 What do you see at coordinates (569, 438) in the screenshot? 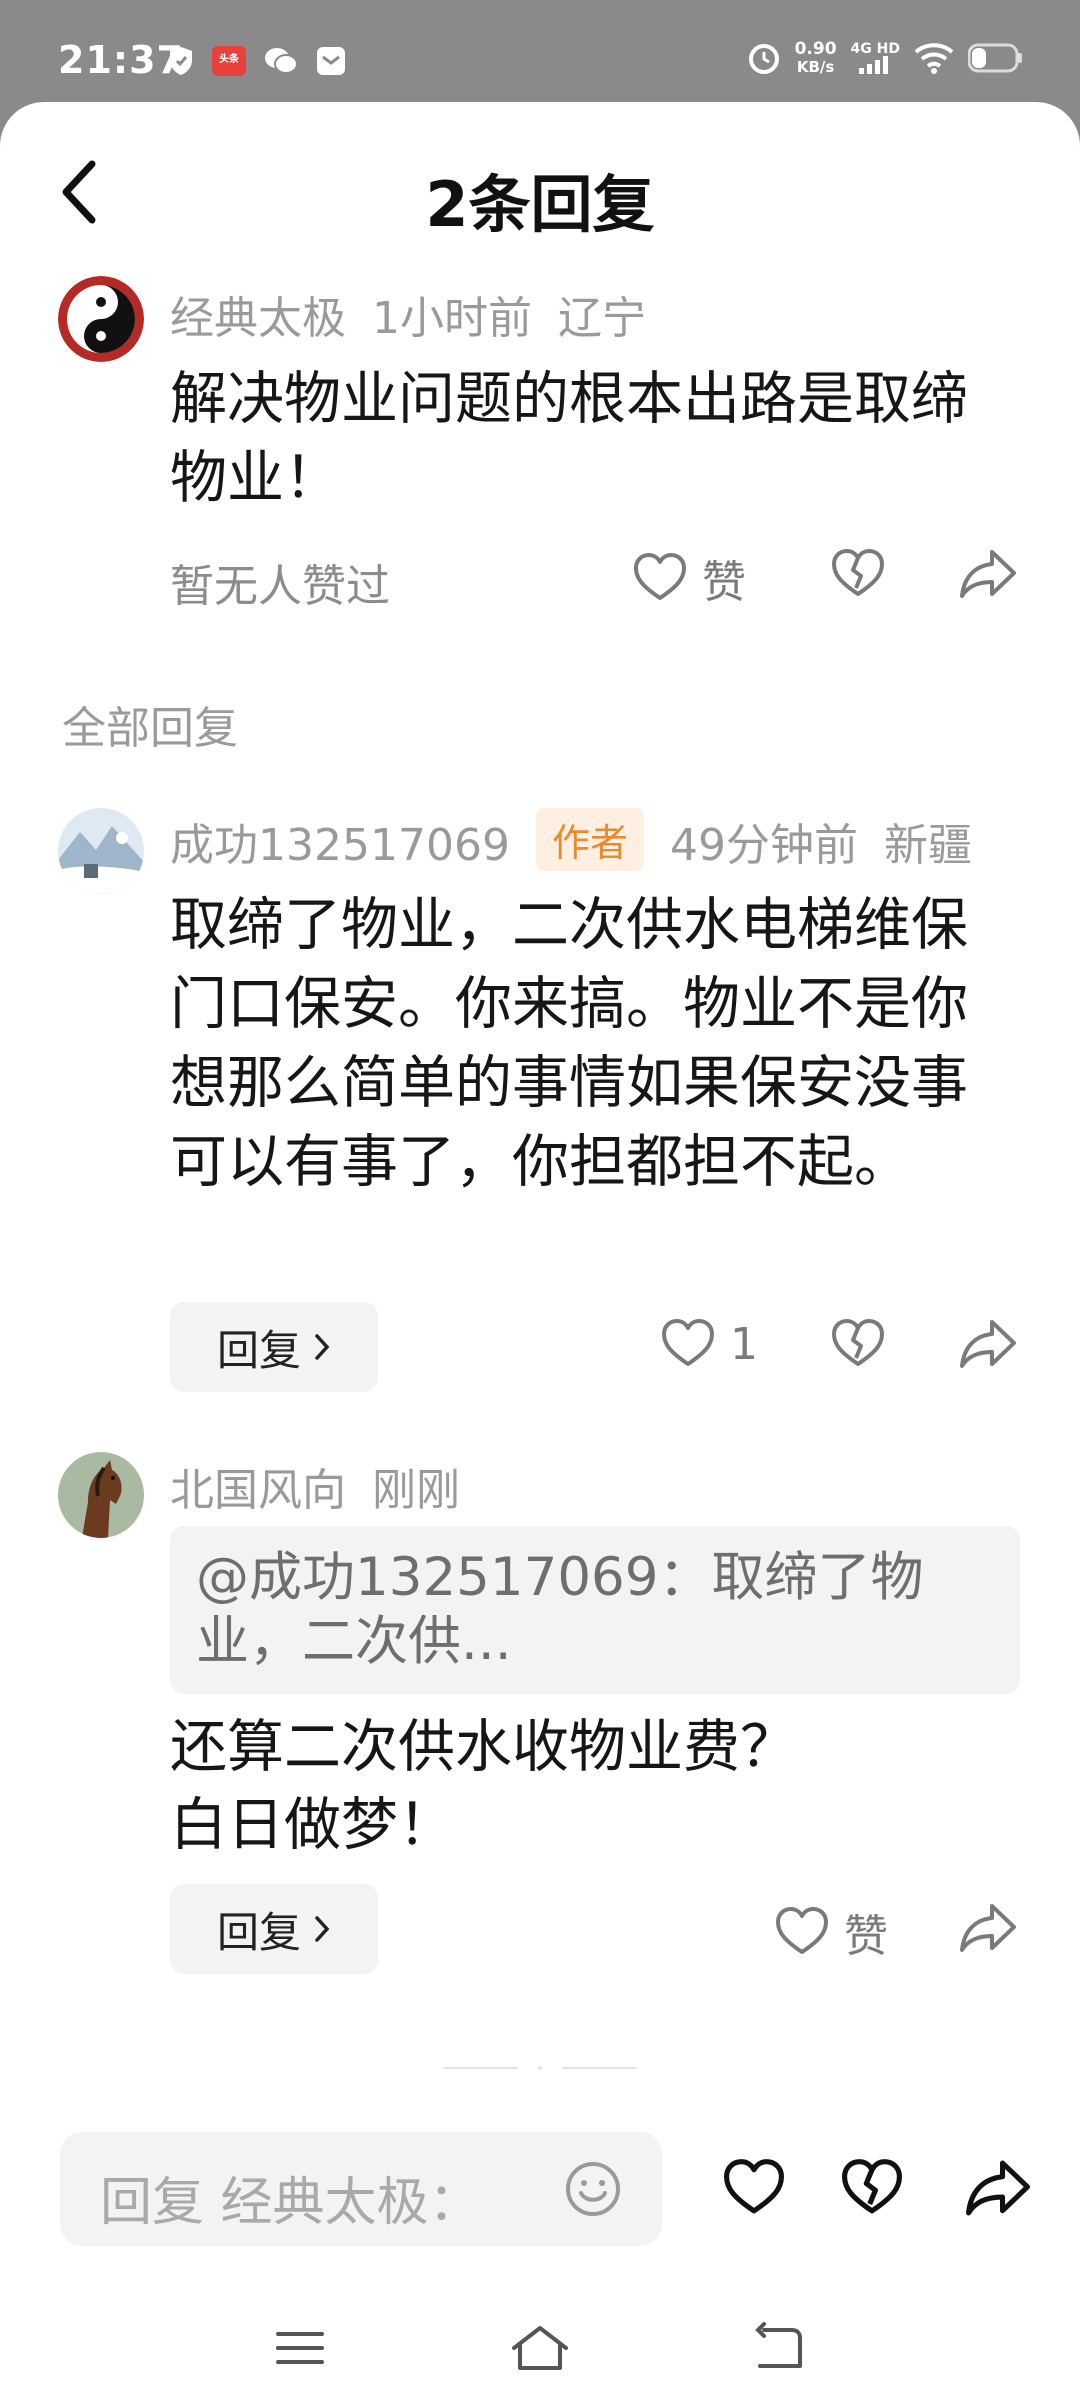
I see `main-comment-text: 解决物业问题的根本出路是取缔物业！` at bounding box center [569, 438].